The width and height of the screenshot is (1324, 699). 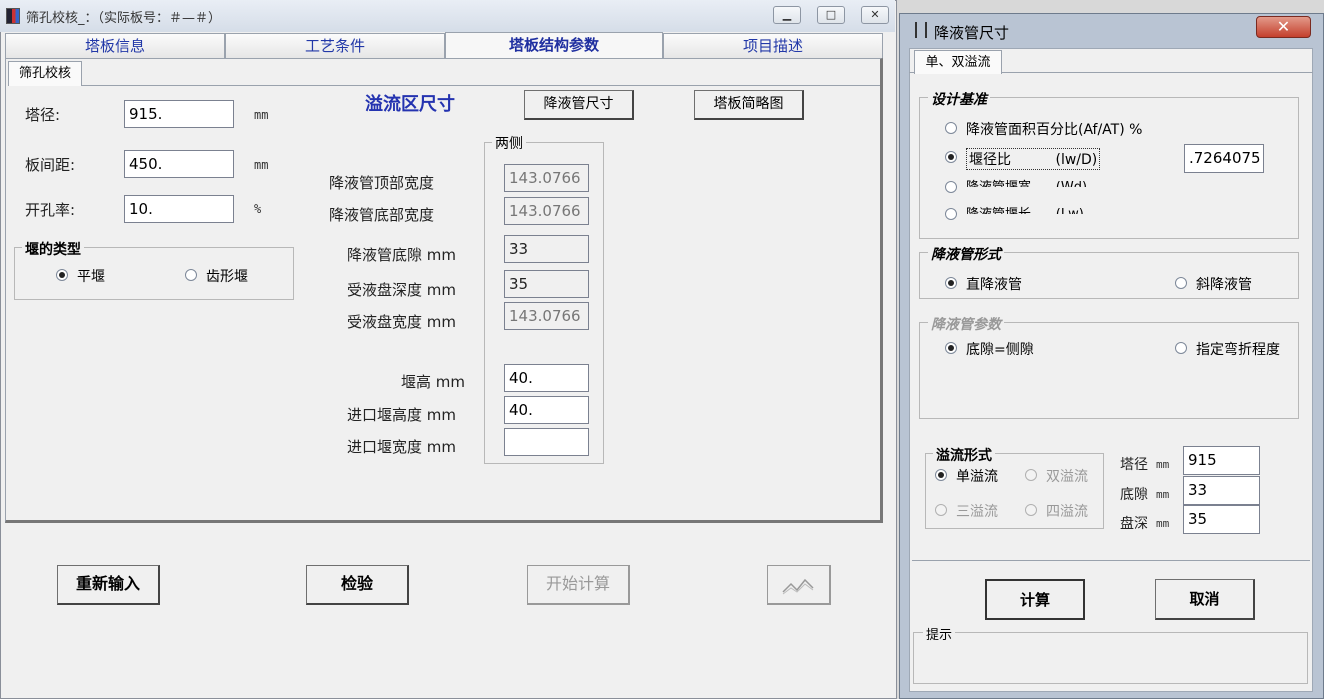 I want to click on overflow-area-title: 溢流区尺寸, so click(x=410, y=104).